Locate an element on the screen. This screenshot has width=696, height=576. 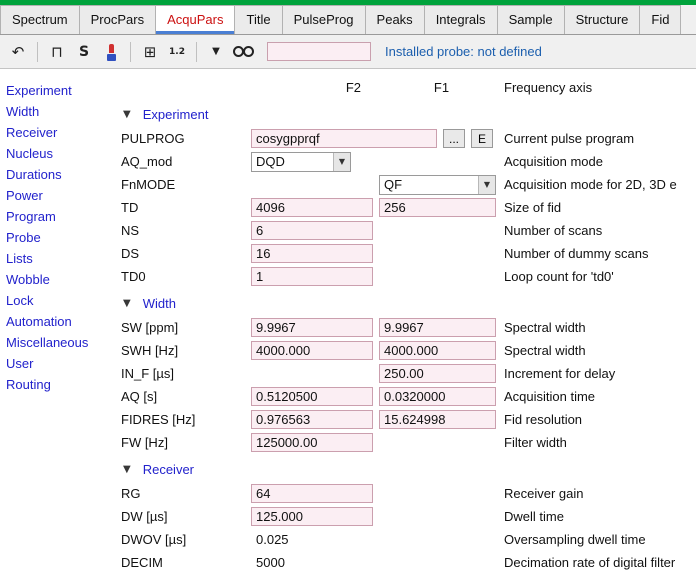
search-icon is located at coordinates (243, 52).